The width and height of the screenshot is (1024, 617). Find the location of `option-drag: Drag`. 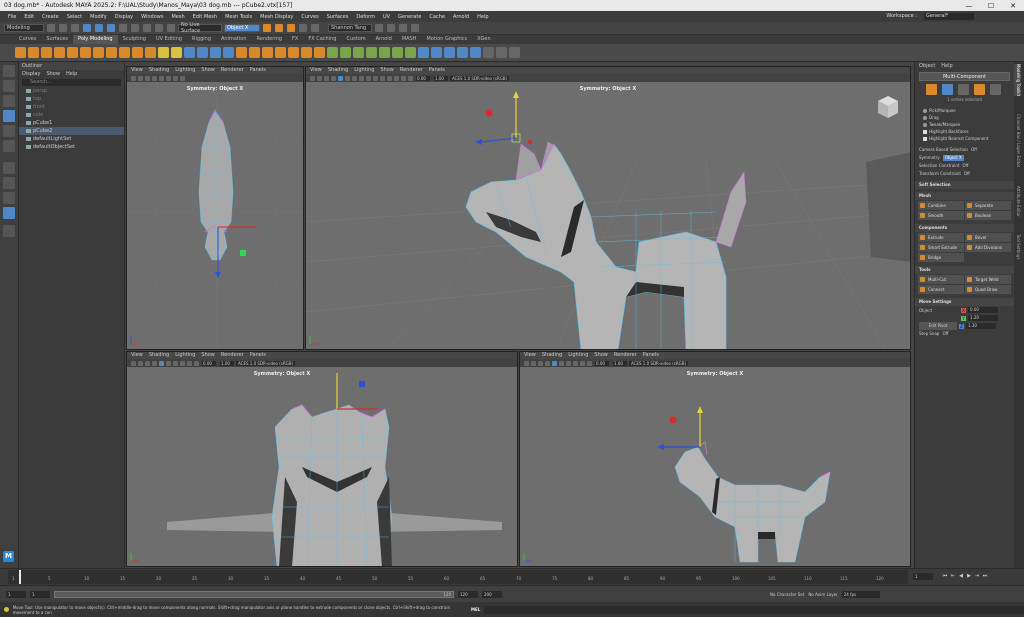

option-drag: Drag is located at coordinates (964, 117).